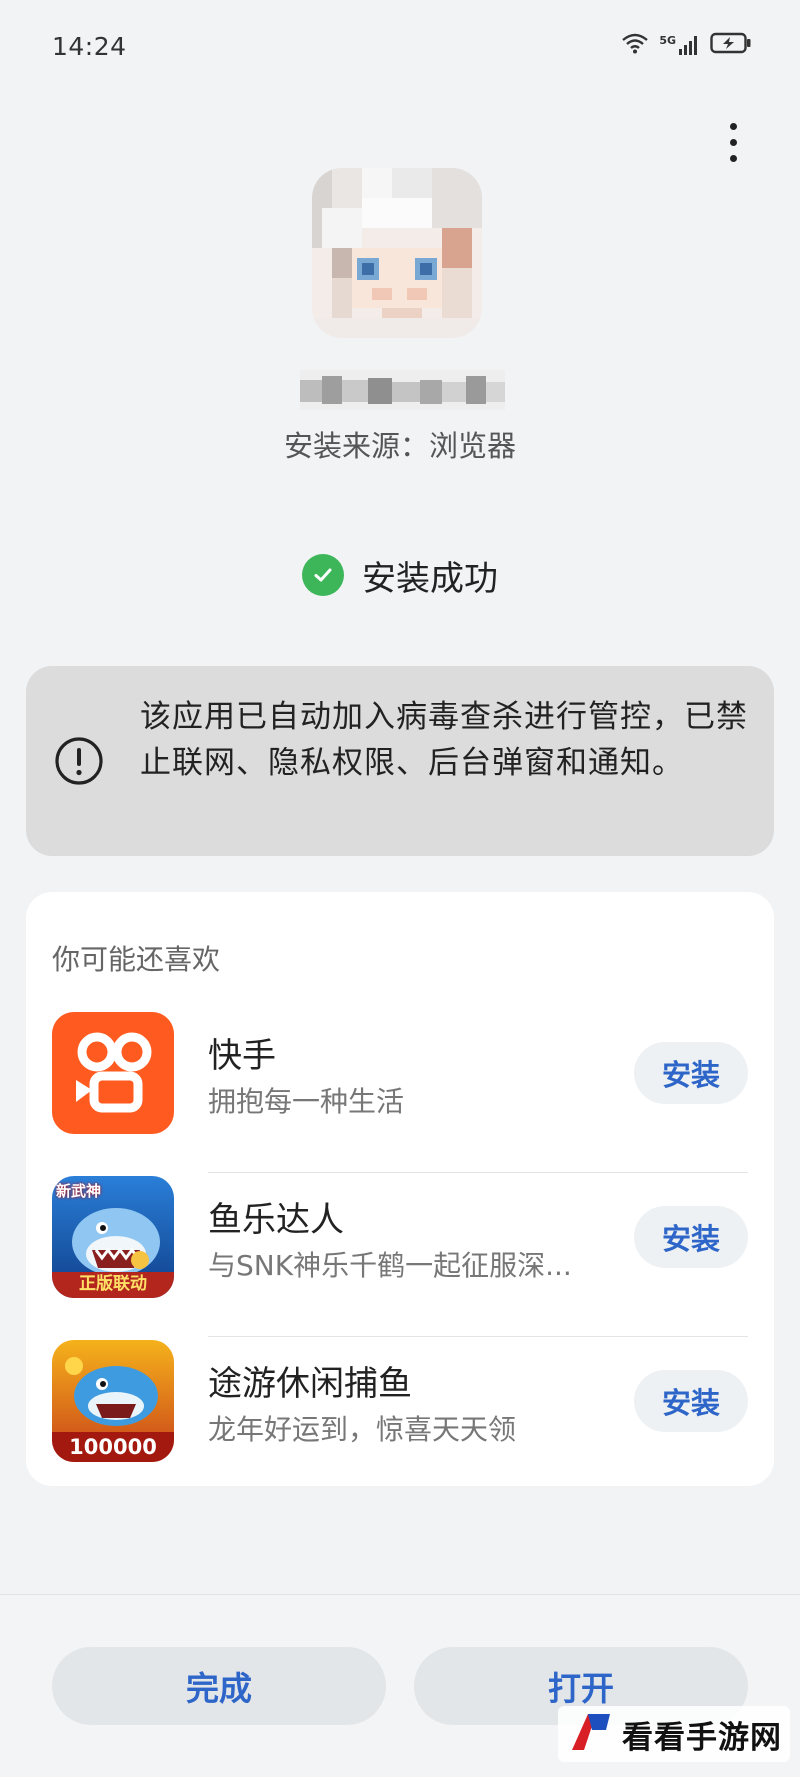 This screenshot has height=1777, width=800. What do you see at coordinates (400, 48) in the screenshot?
I see `status-bar: 14:24 5G` at bounding box center [400, 48].